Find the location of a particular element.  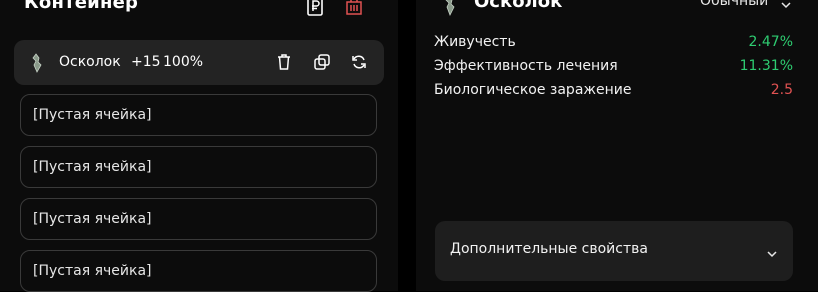

extra-properties-label: Дополнительные свойства is located at coordinates (549, 249).